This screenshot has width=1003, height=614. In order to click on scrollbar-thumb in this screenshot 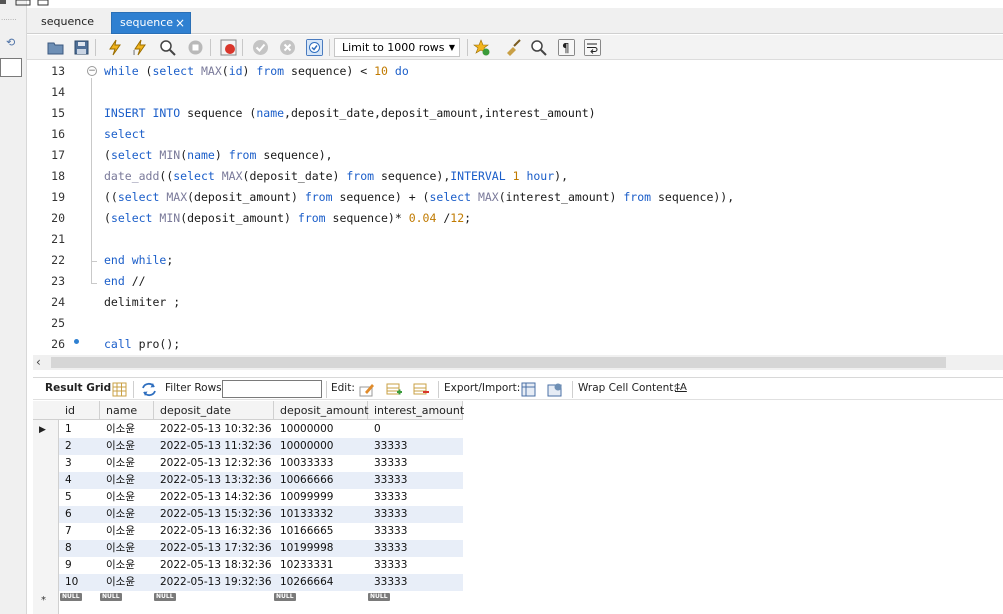, I will do `click(498, 362)`.